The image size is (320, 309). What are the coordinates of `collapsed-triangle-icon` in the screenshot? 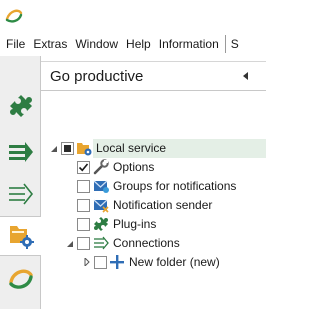 It's located at (87, 262).